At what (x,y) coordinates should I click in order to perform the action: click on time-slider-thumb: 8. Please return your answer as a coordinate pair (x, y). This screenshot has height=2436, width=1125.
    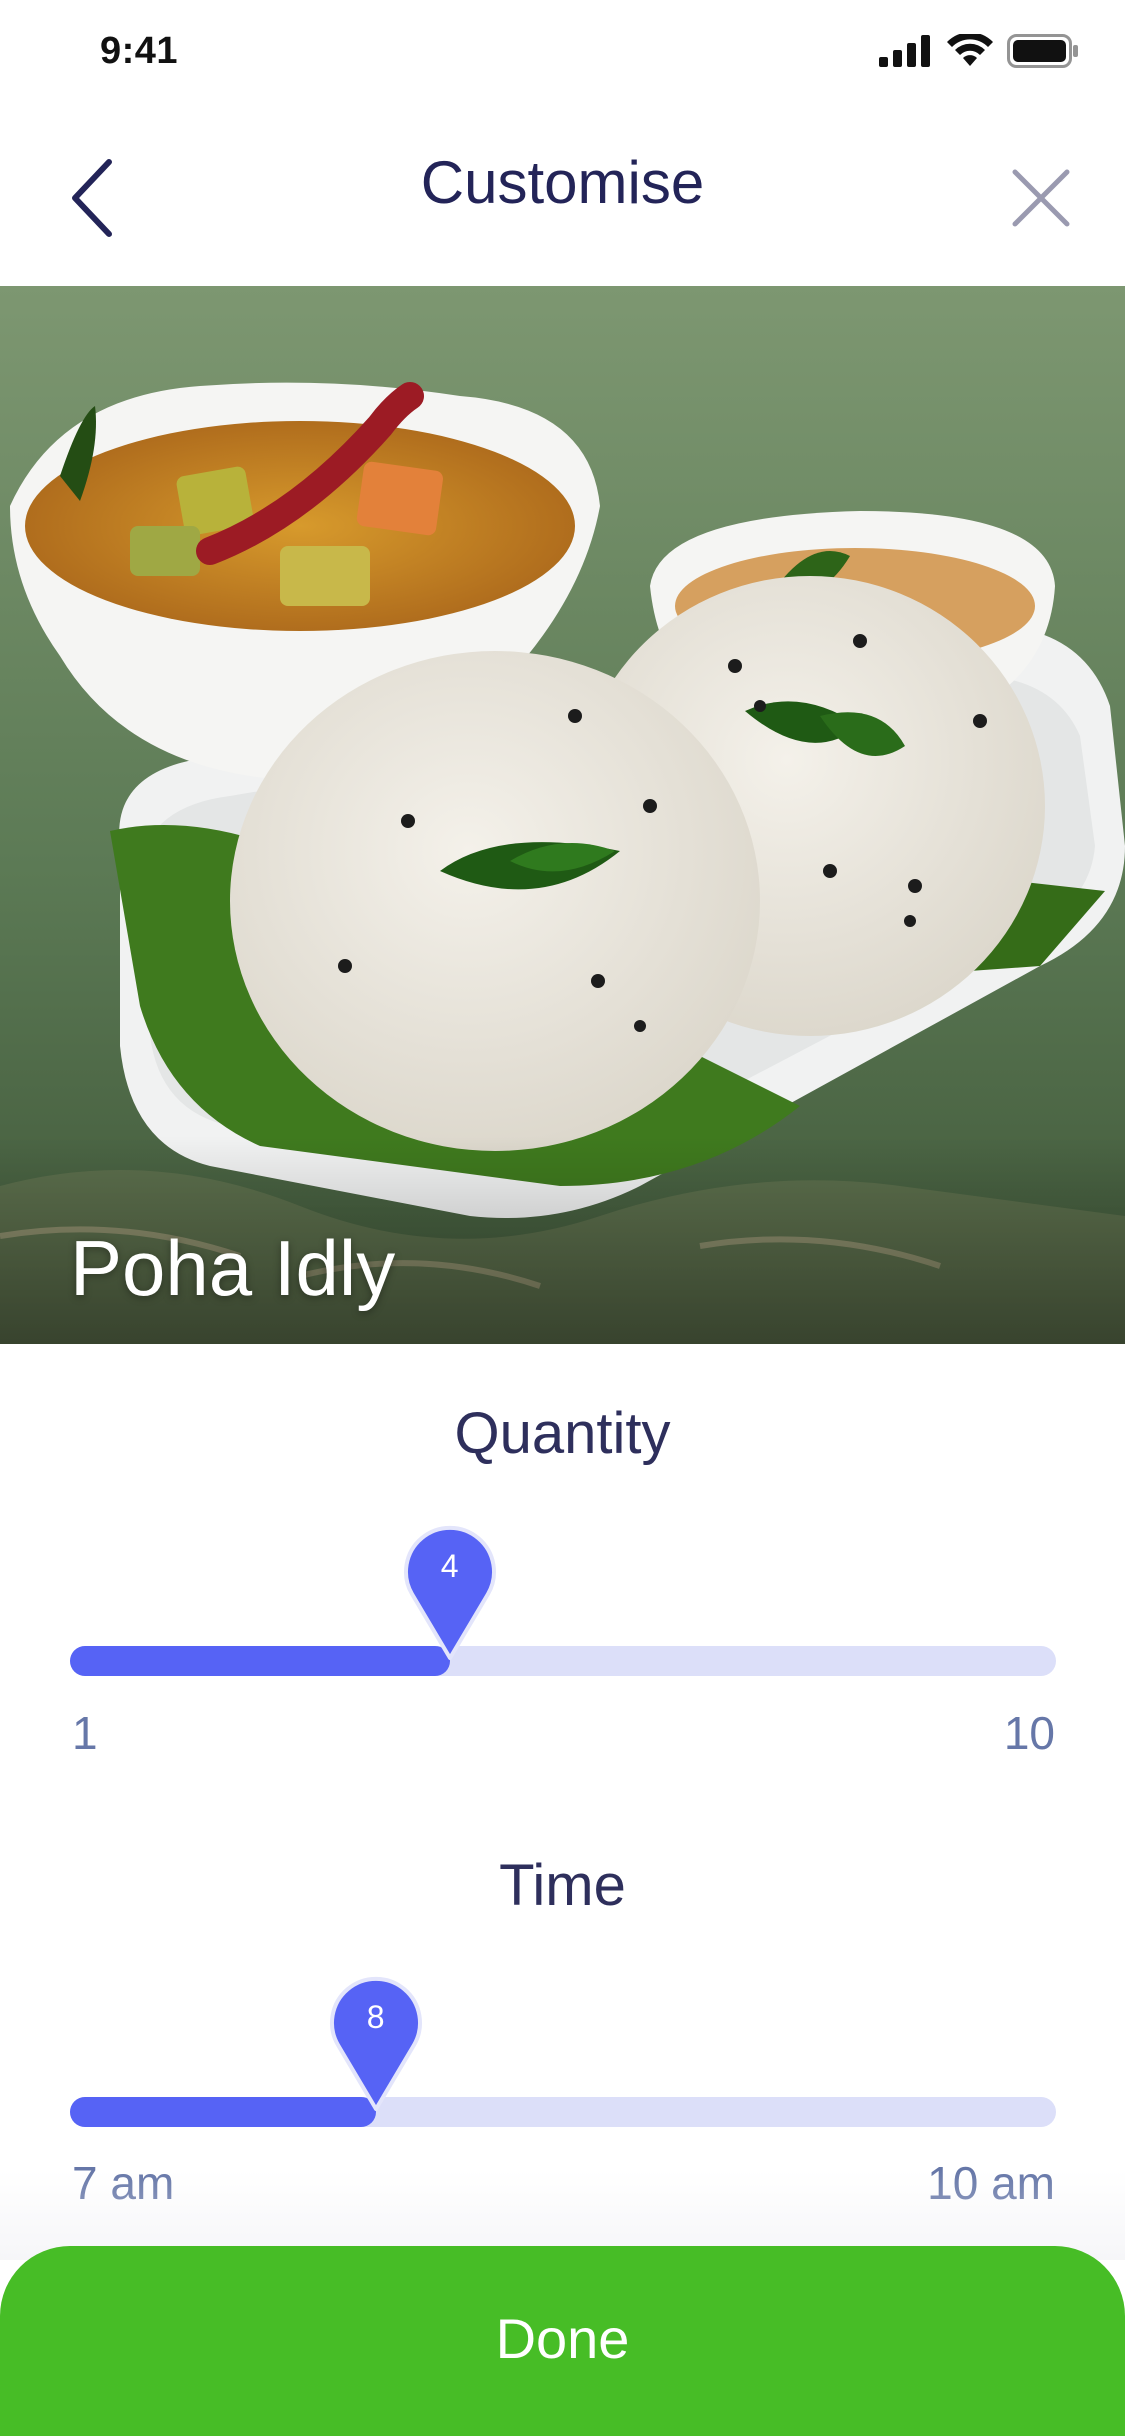
    Looking at the image, I should click on (376, 2044).